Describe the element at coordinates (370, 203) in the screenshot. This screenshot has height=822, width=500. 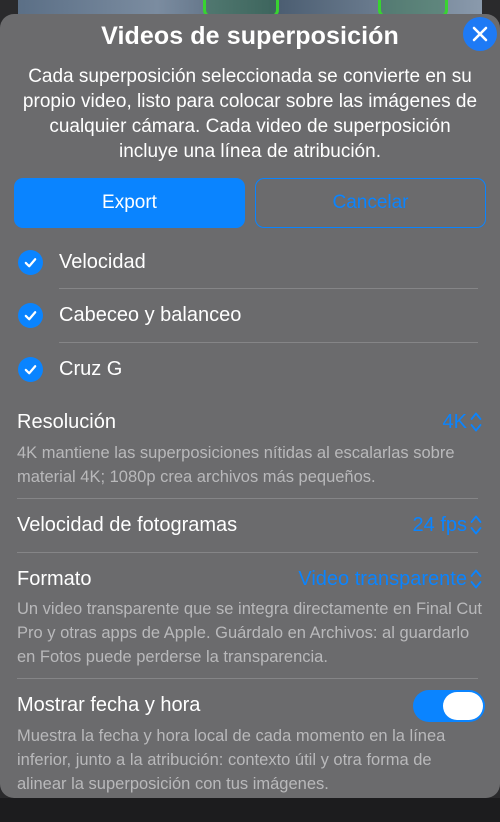
I see `cancel-button: Cancelar` at that location.